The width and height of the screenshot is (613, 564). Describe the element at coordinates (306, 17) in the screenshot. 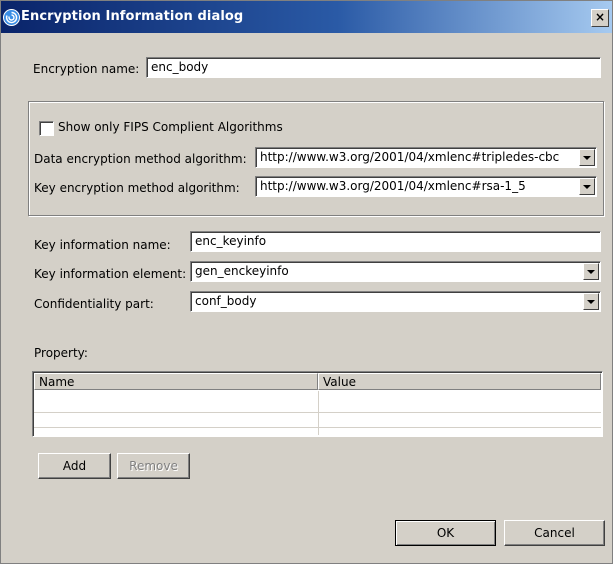

I see `title-bar: Encryption Information dialog ×` at that location.